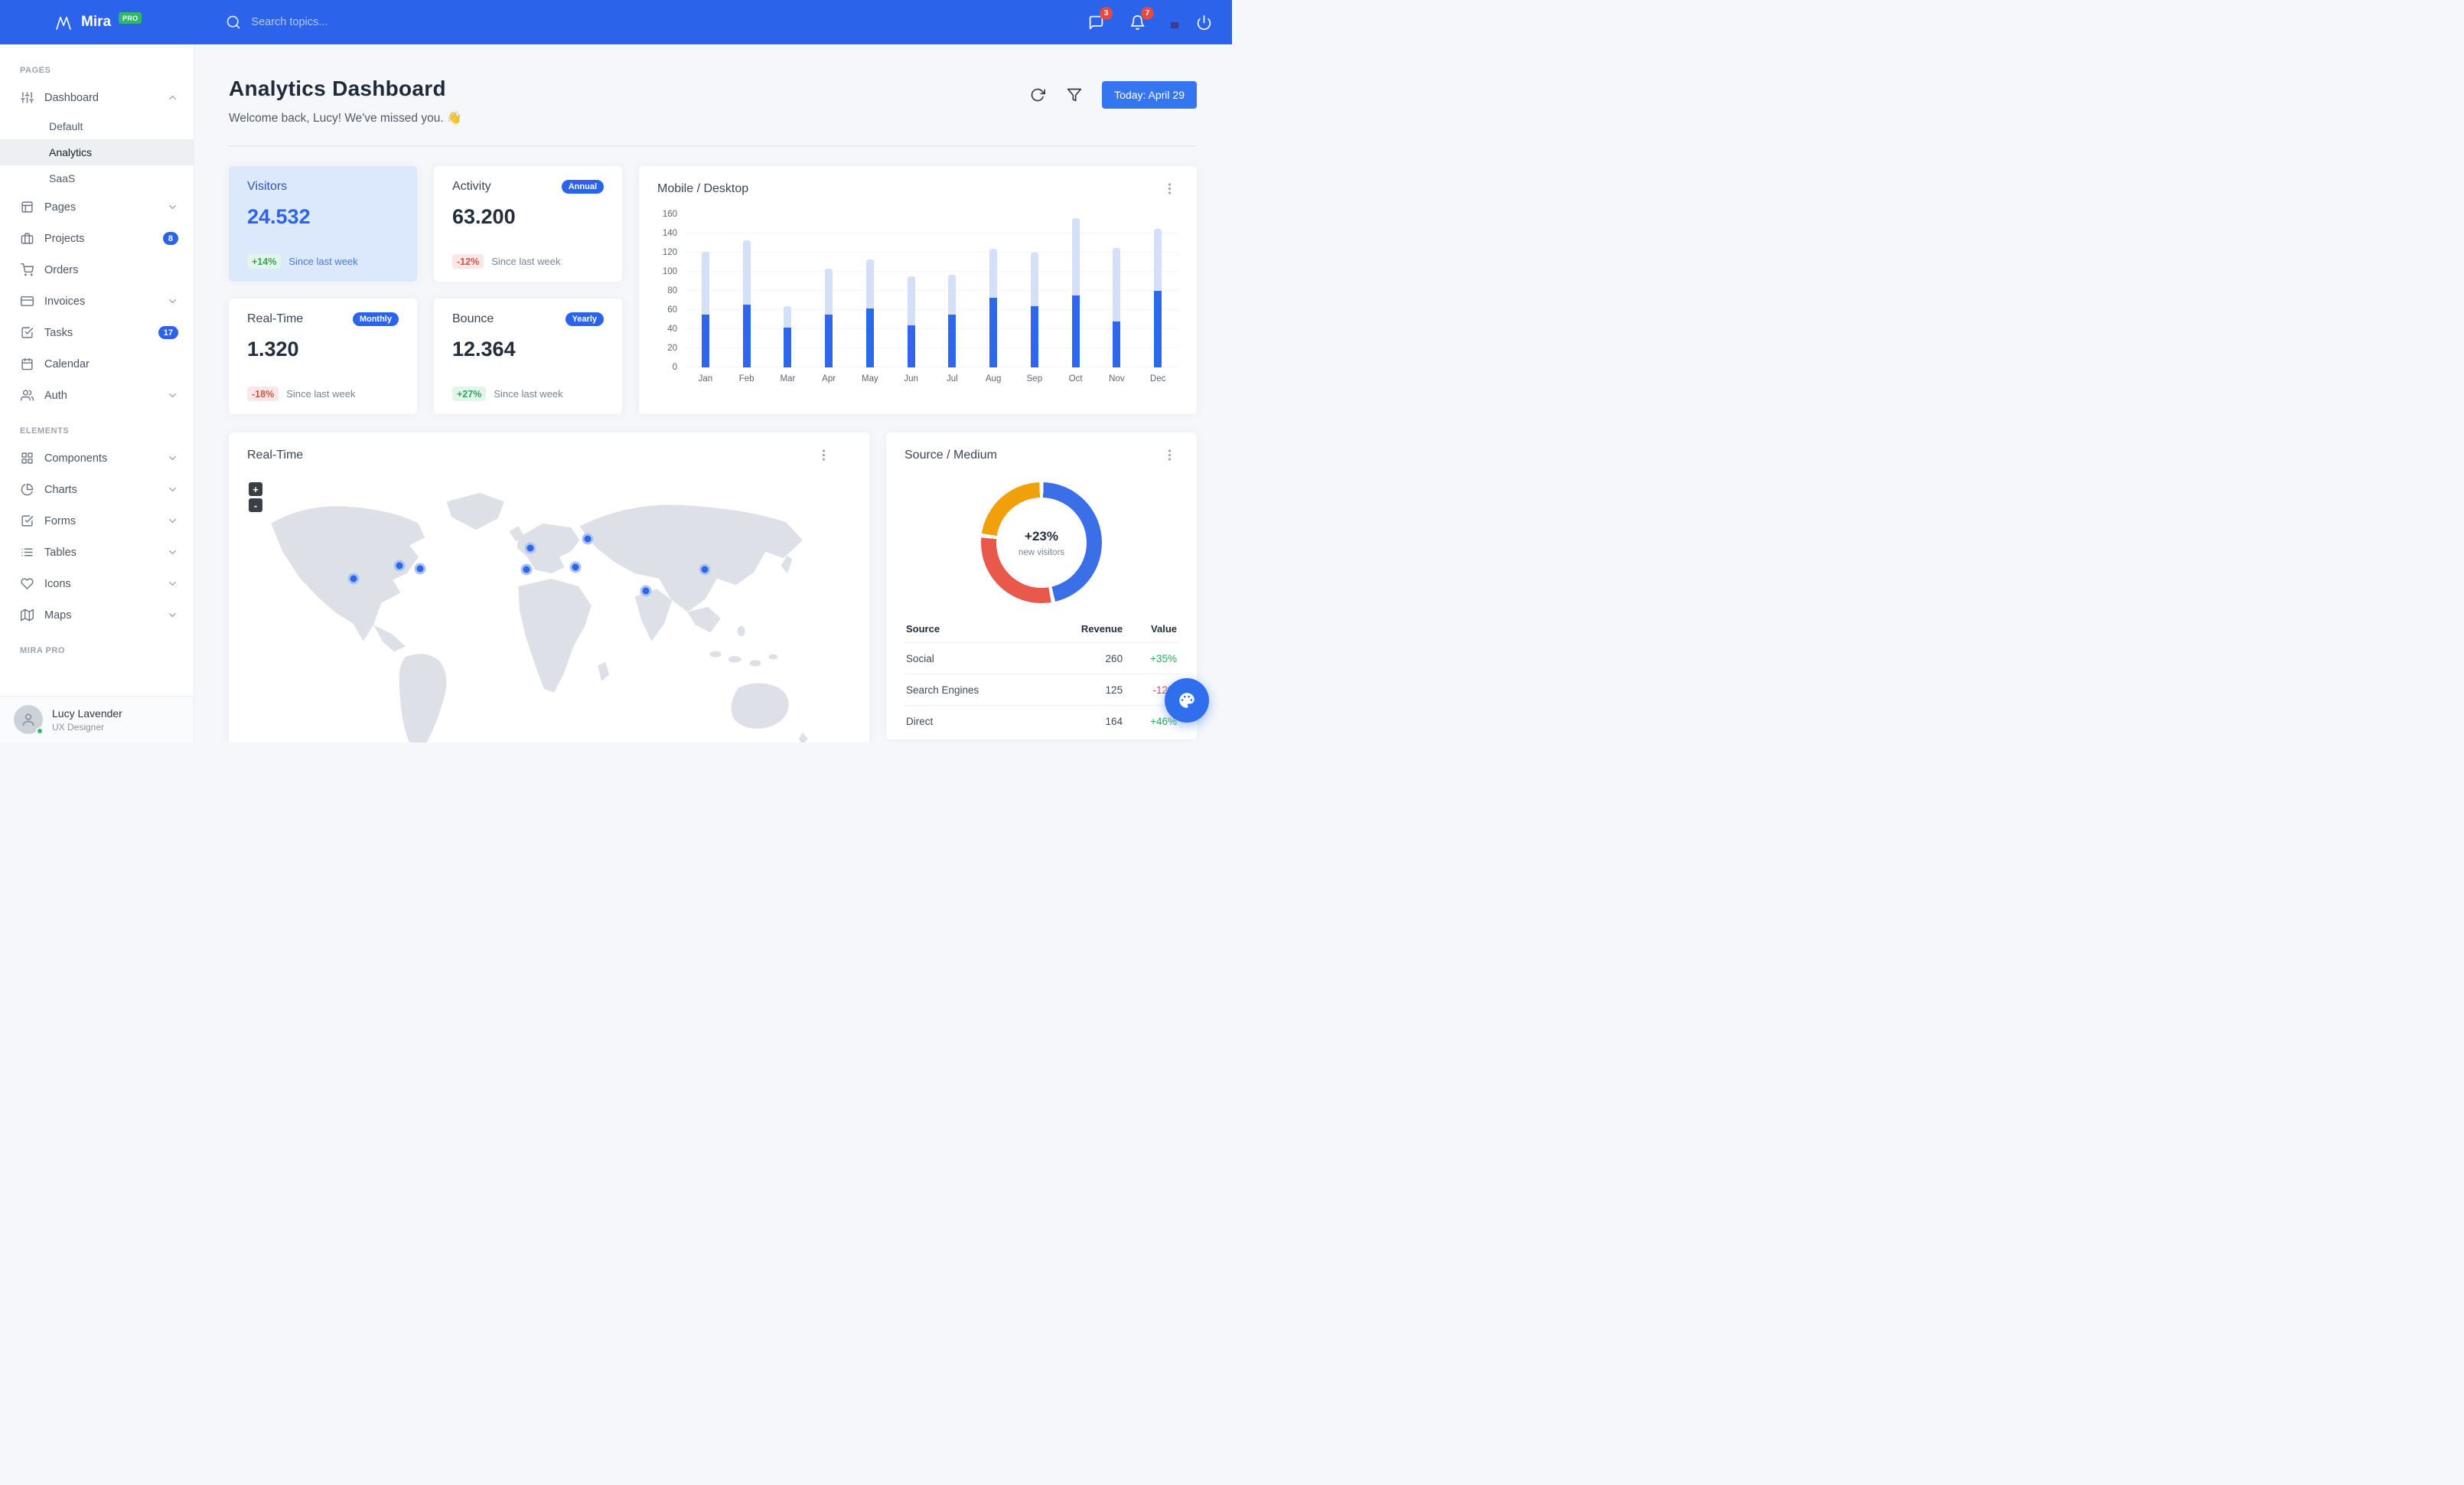  What do you see at coordinates (1042, 552) in the screenshot?
I see `donut-center-label: new visitors` at bounding box center [1042, 552].